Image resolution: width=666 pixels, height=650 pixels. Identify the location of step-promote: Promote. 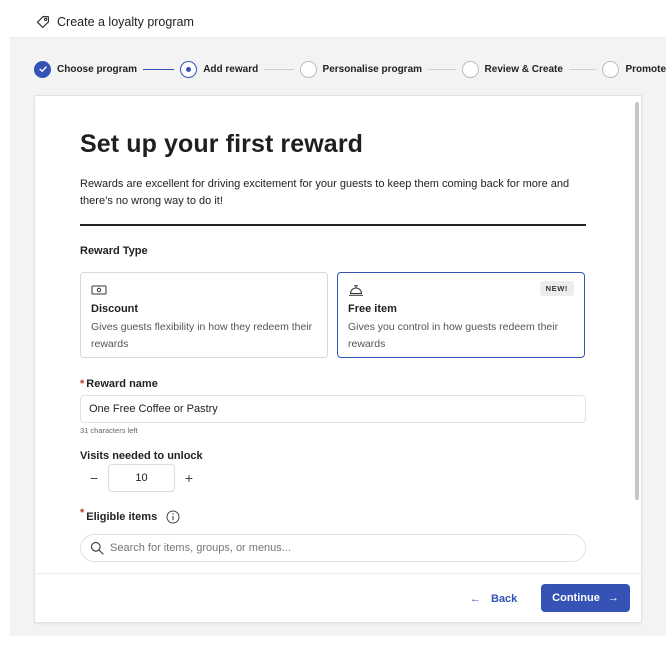
(634, 69).